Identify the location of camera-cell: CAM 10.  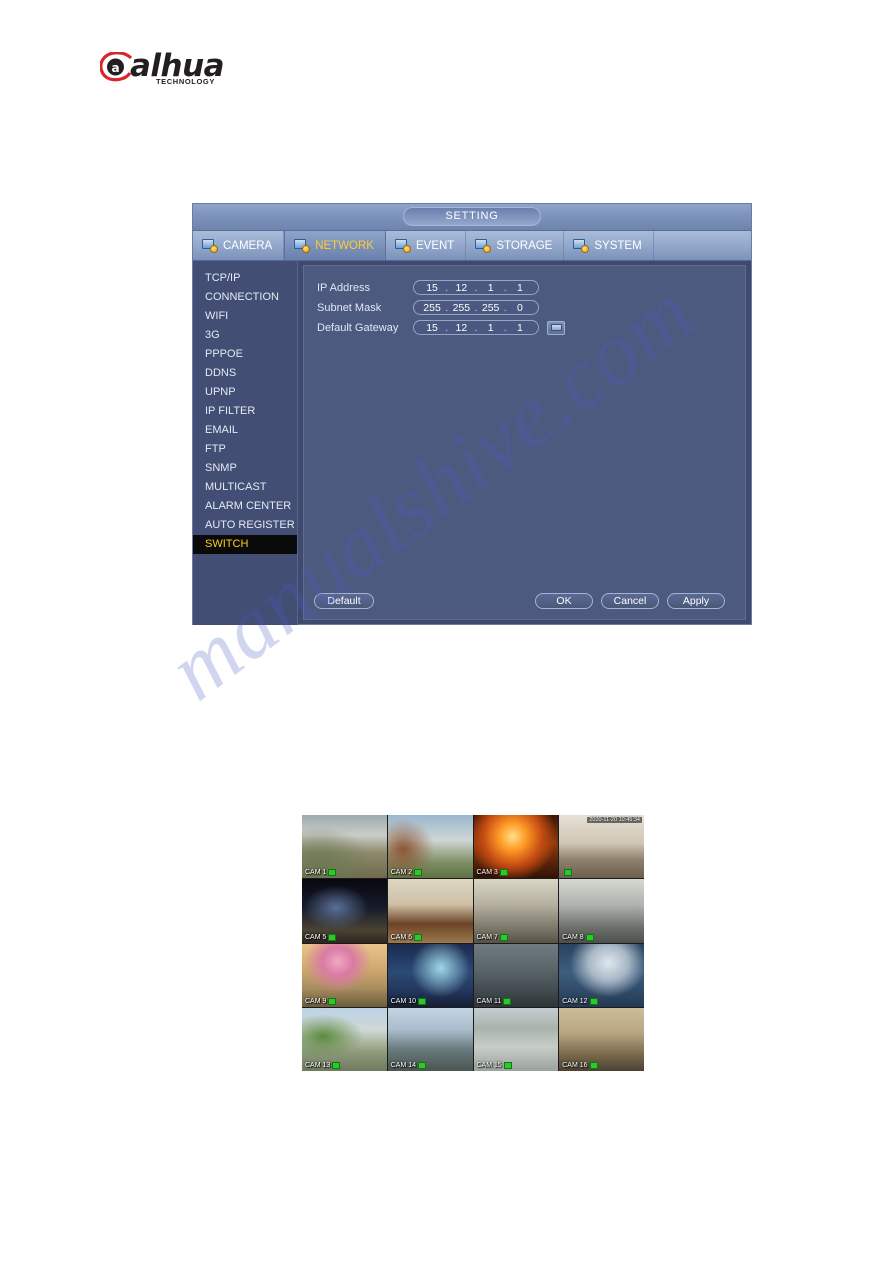
(430, 975).